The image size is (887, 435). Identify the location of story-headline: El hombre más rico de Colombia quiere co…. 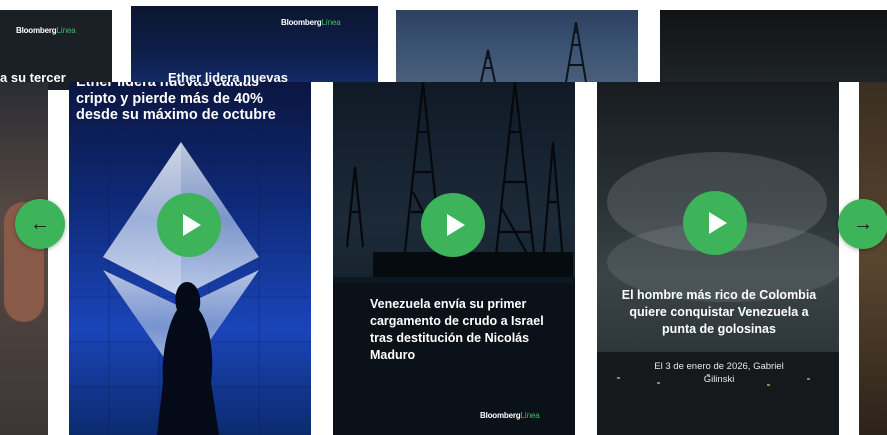
(719, 312).